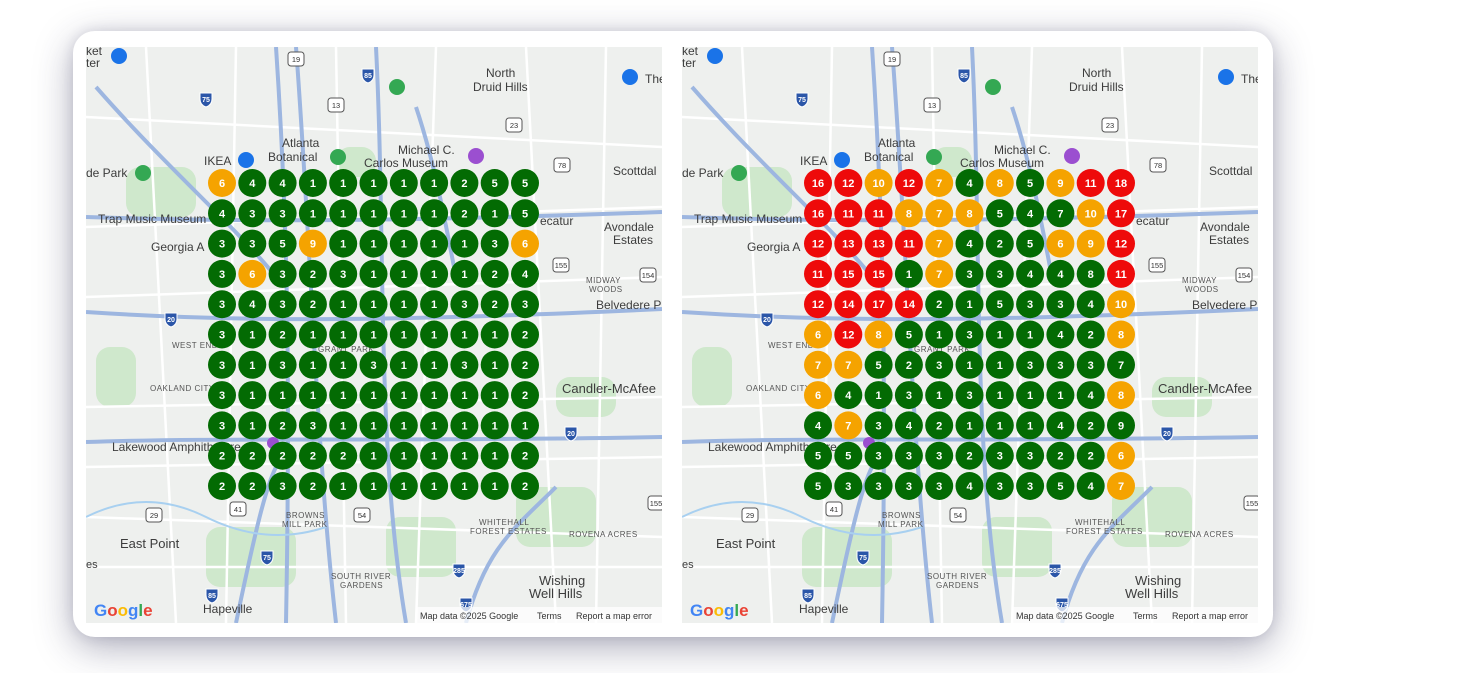  I want to click on terms-link: Terms, so click(549, 616).